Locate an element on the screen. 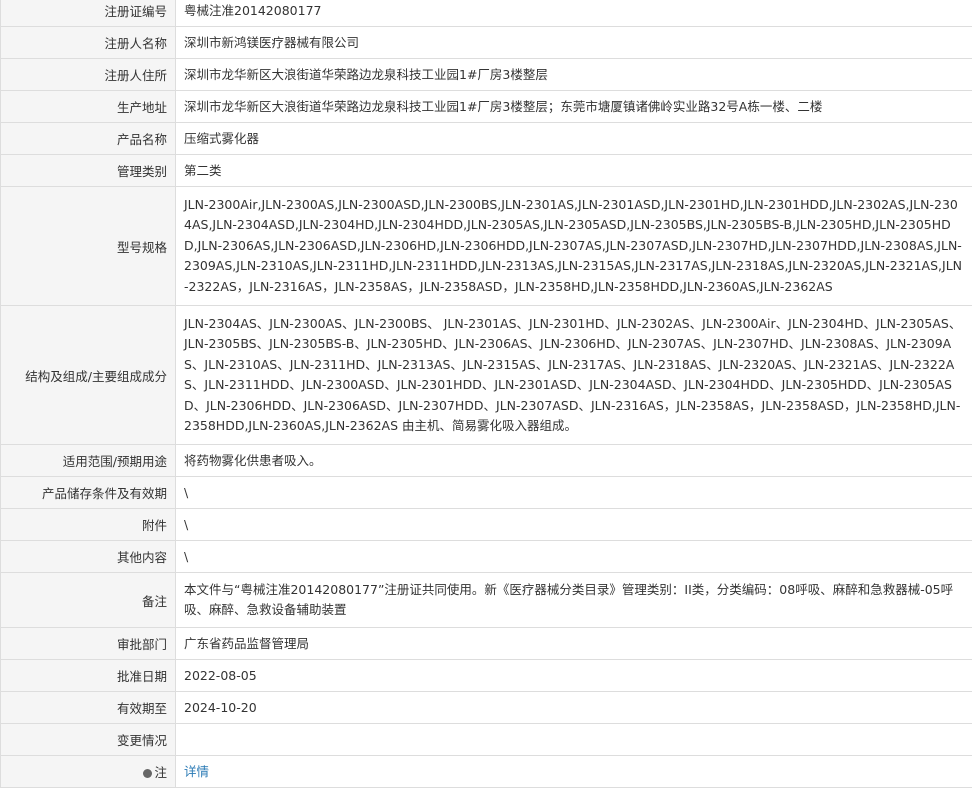  row-registrant-name: 注册人名称 深圳市新鸿镁医疗器械有限公司 is located at coordinates (486, 42).